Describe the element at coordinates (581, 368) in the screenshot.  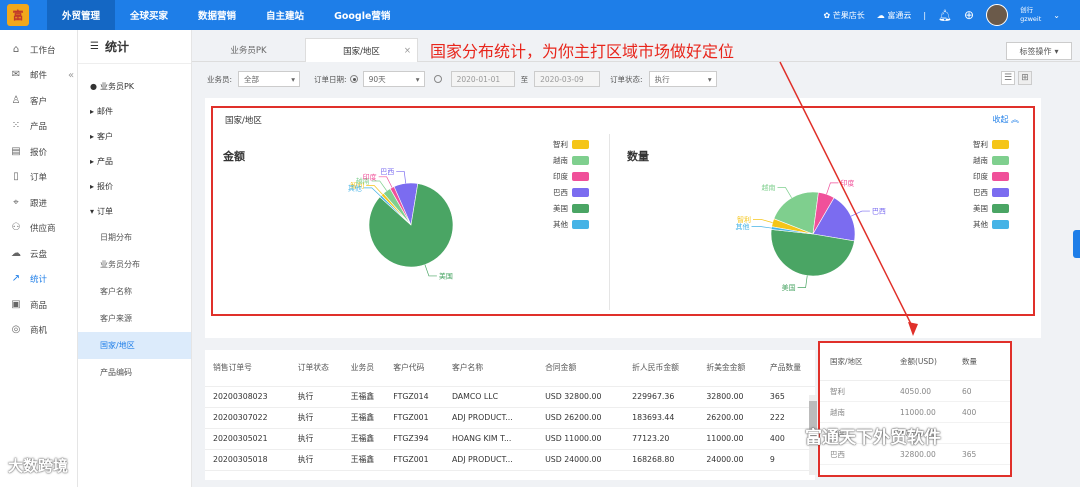
I see `col-contract-amount: 合同金额` at that location.